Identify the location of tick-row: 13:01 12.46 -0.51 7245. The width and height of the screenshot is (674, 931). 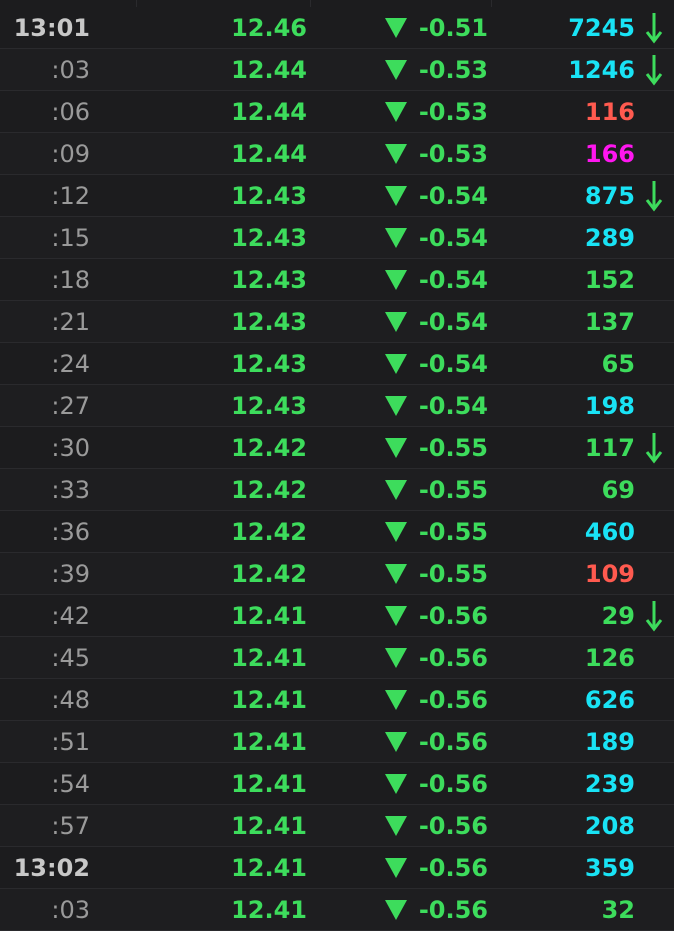
(337, 28).